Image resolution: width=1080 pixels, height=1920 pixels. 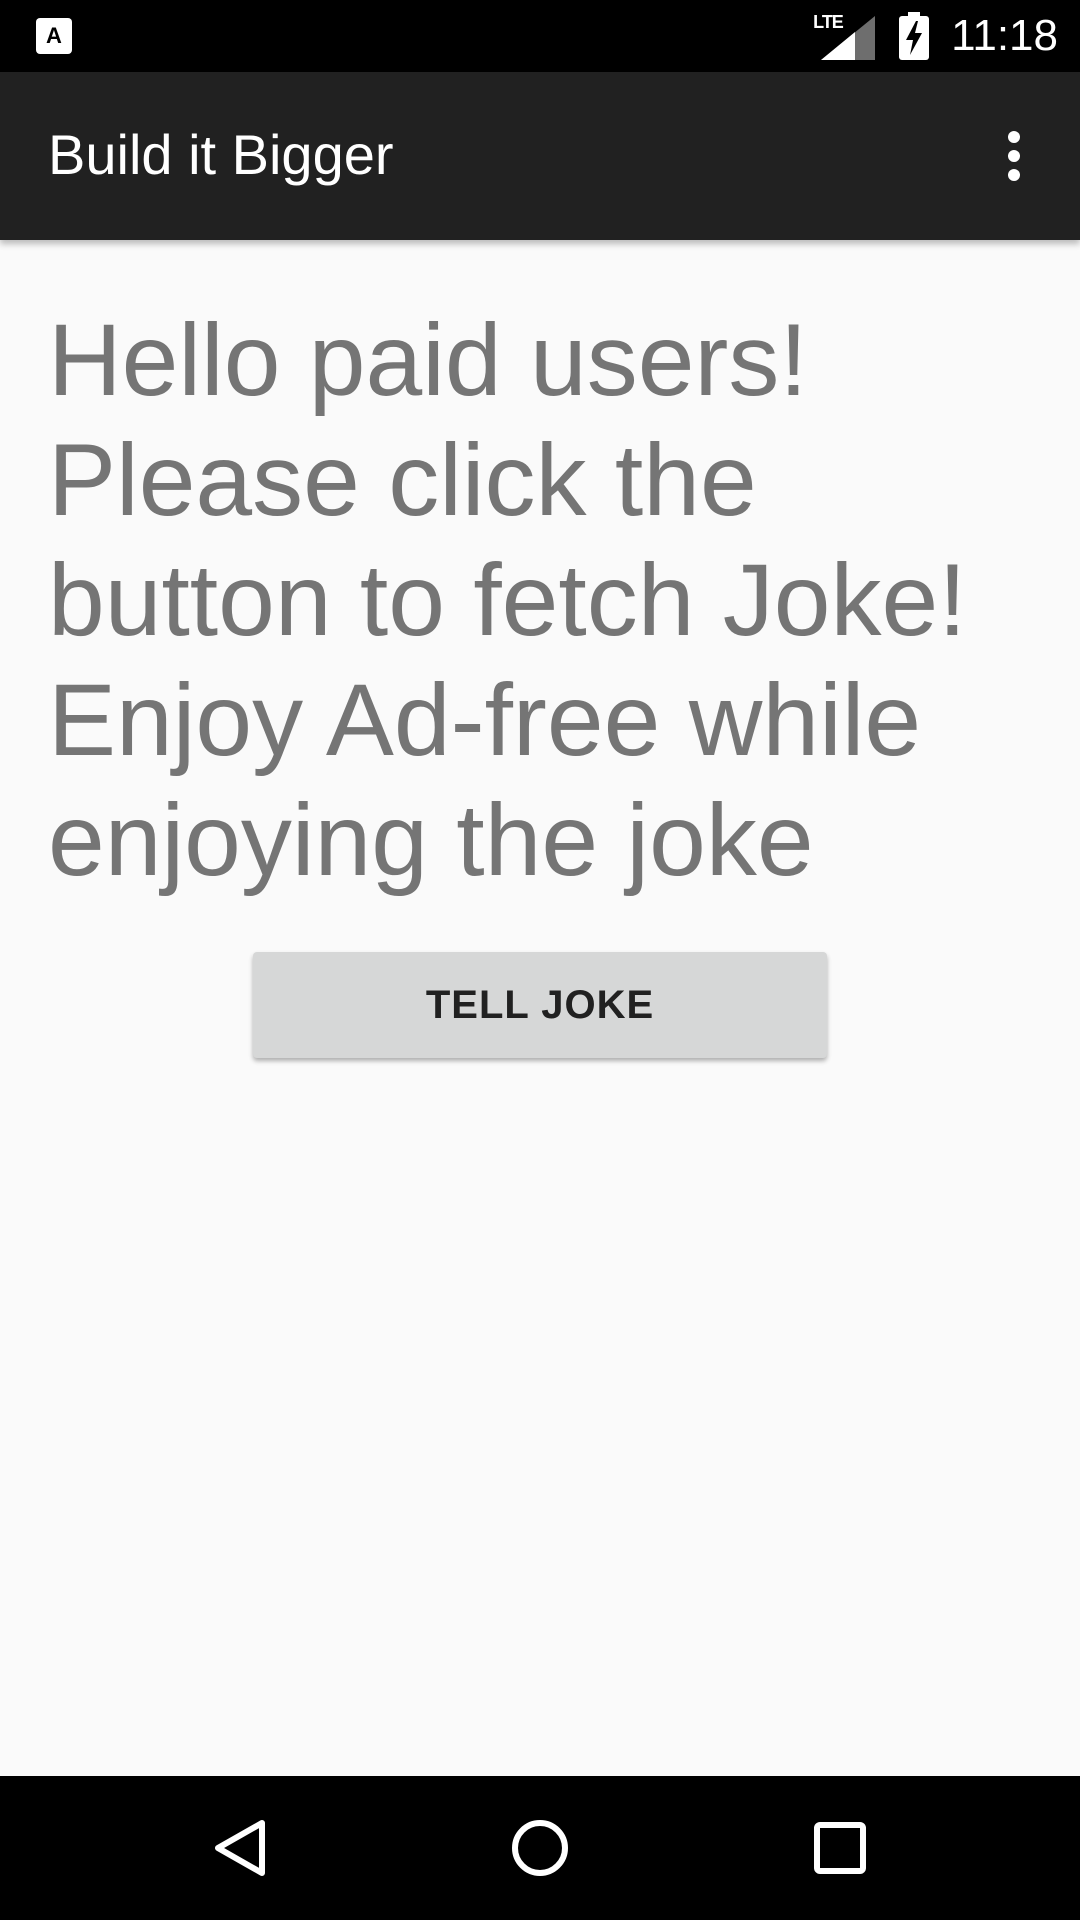 I want to click on navigation-bar, so click(x=540, y=1848).